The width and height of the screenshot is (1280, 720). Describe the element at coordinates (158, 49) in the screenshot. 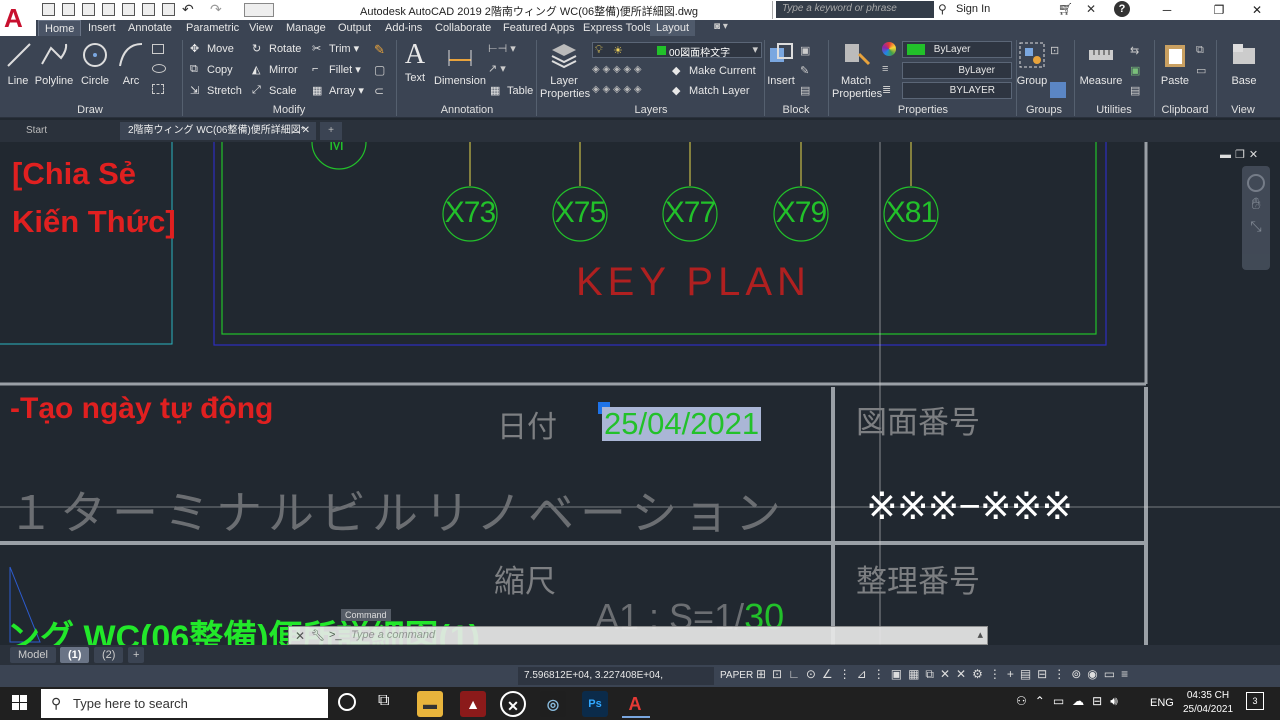

I see `rectangle-icon` at that location.